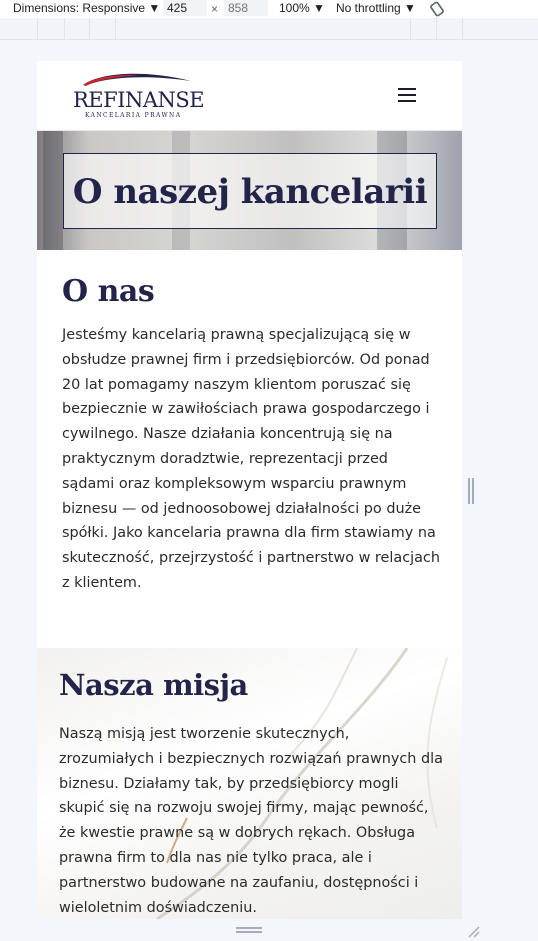 The image size is (538, 941). What do you see at coordinates (133, 115) in the screenshot?
I see `logo-tagline: KANCELARIA PRAWNA` at bounding box center [133, 115].